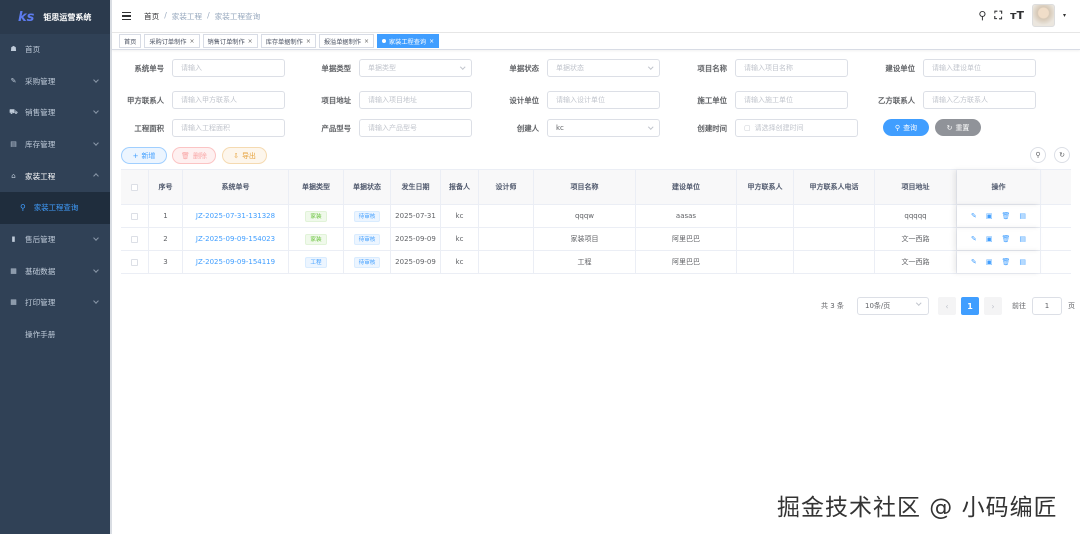 This screenshot has height=534, width=1080. I want to click on cell-reporter: kc, so click(460, 239).